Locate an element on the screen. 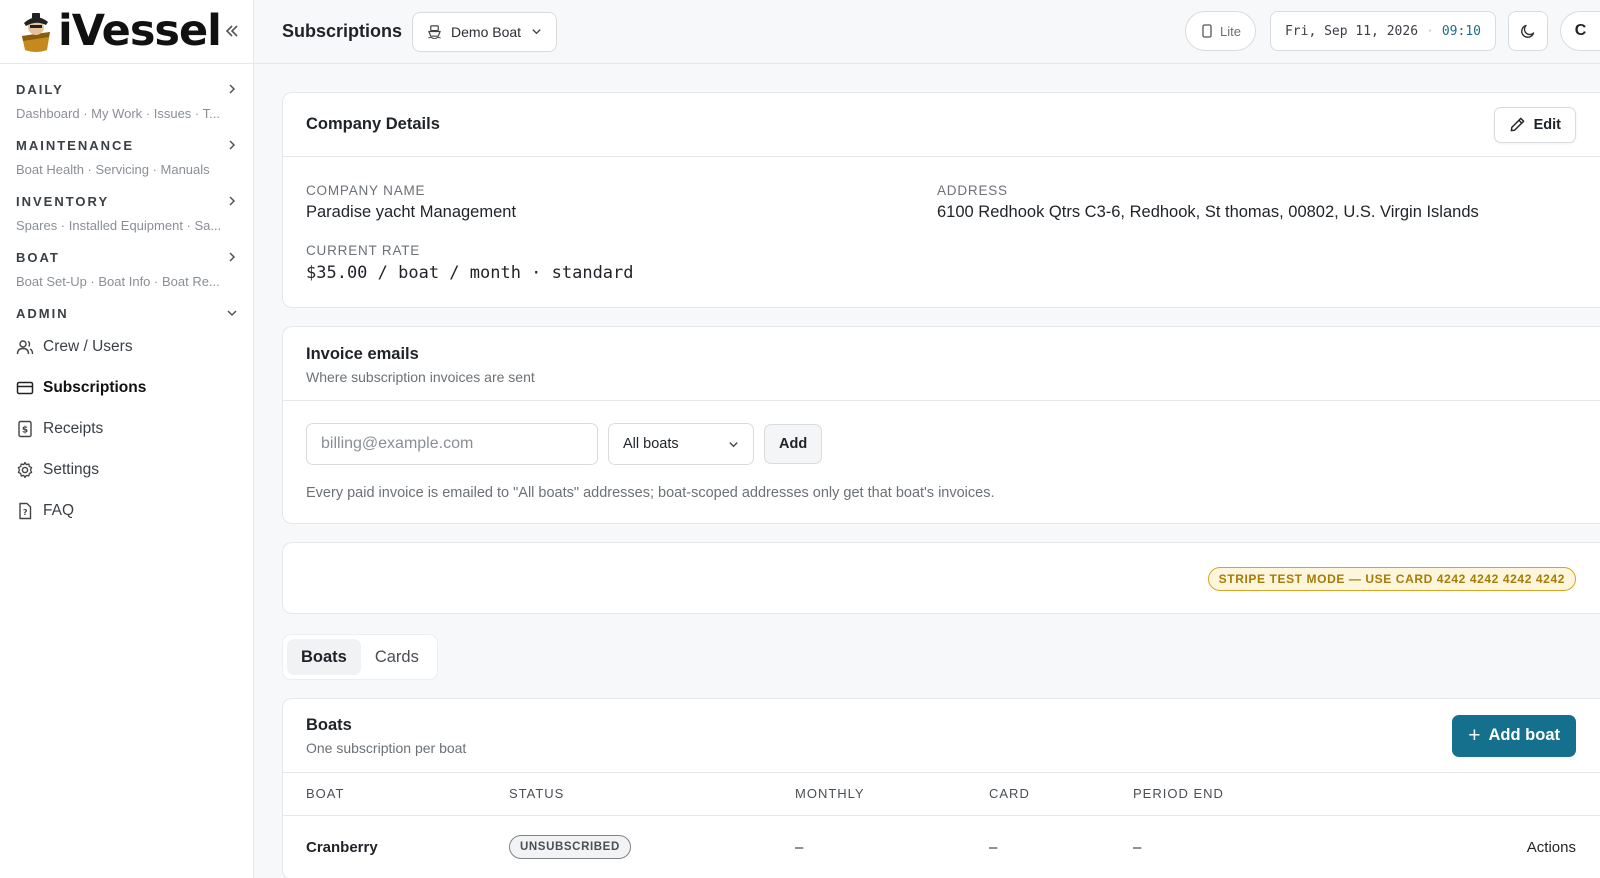  column-header-status: STATUS is located at coordinates (652, 794).